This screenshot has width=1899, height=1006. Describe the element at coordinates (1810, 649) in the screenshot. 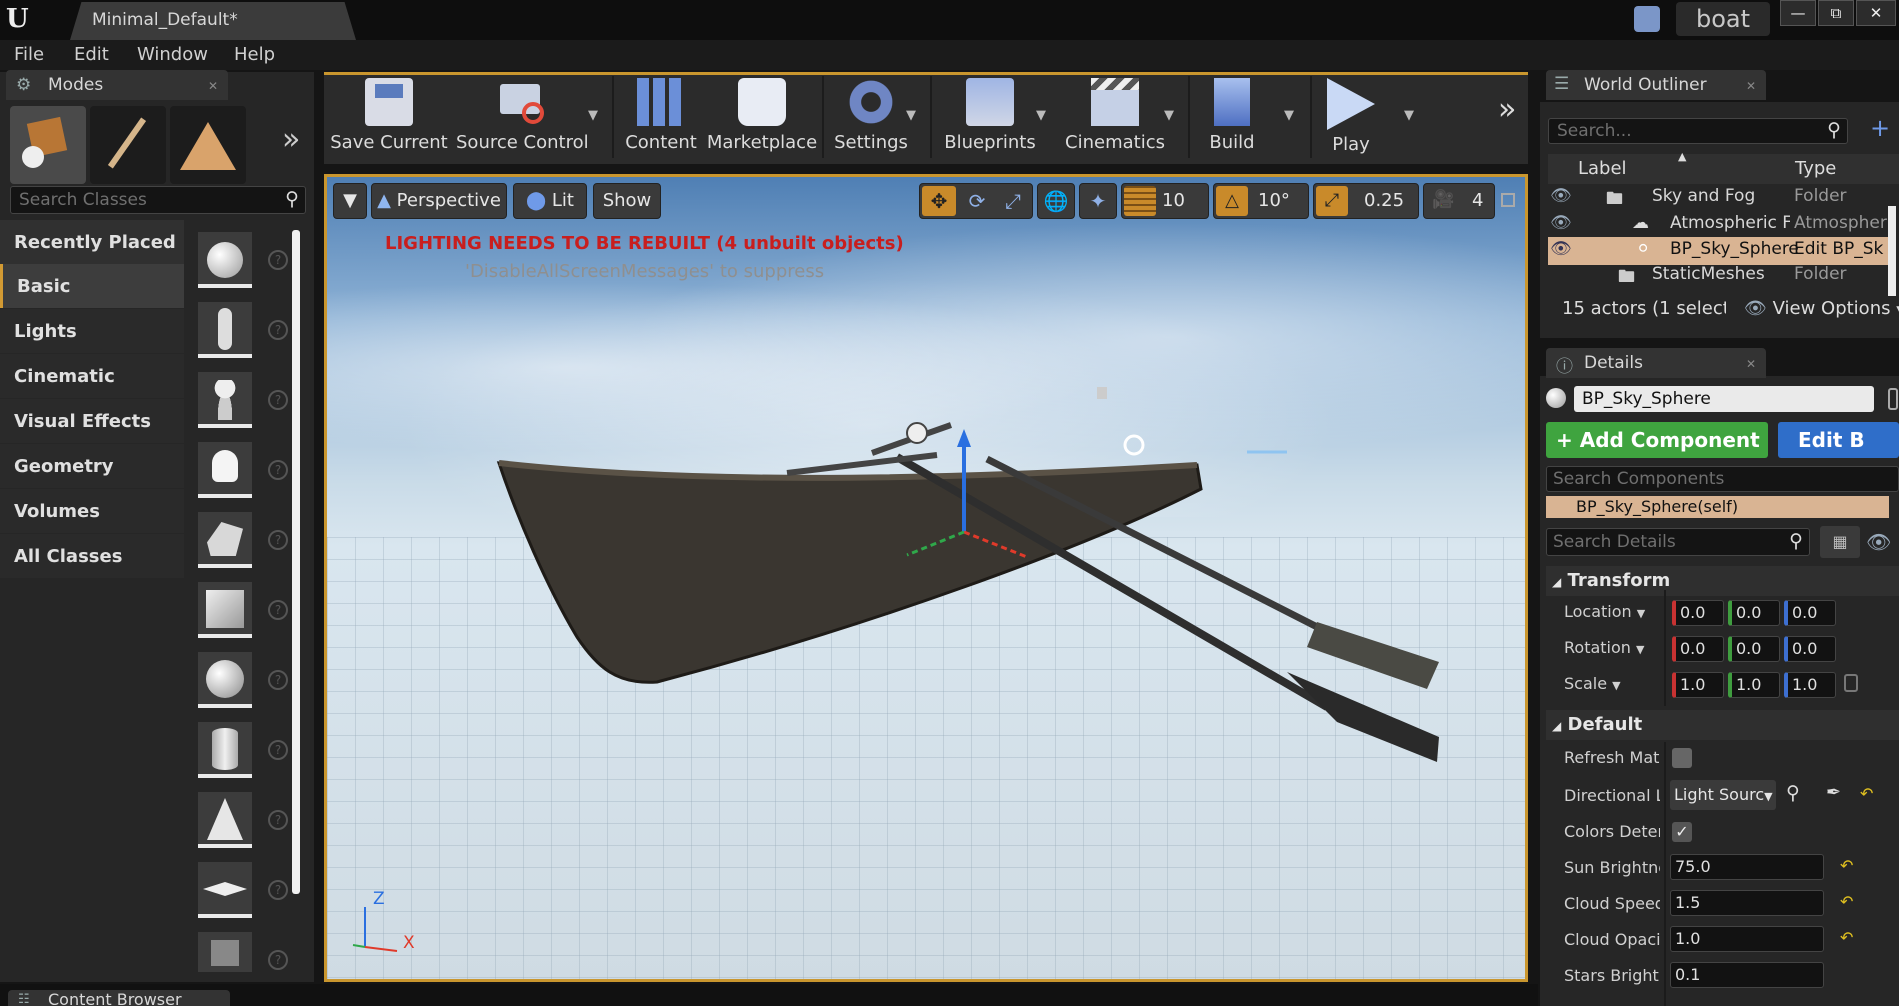

I see `rotation-z-field: 0.0` at that location.